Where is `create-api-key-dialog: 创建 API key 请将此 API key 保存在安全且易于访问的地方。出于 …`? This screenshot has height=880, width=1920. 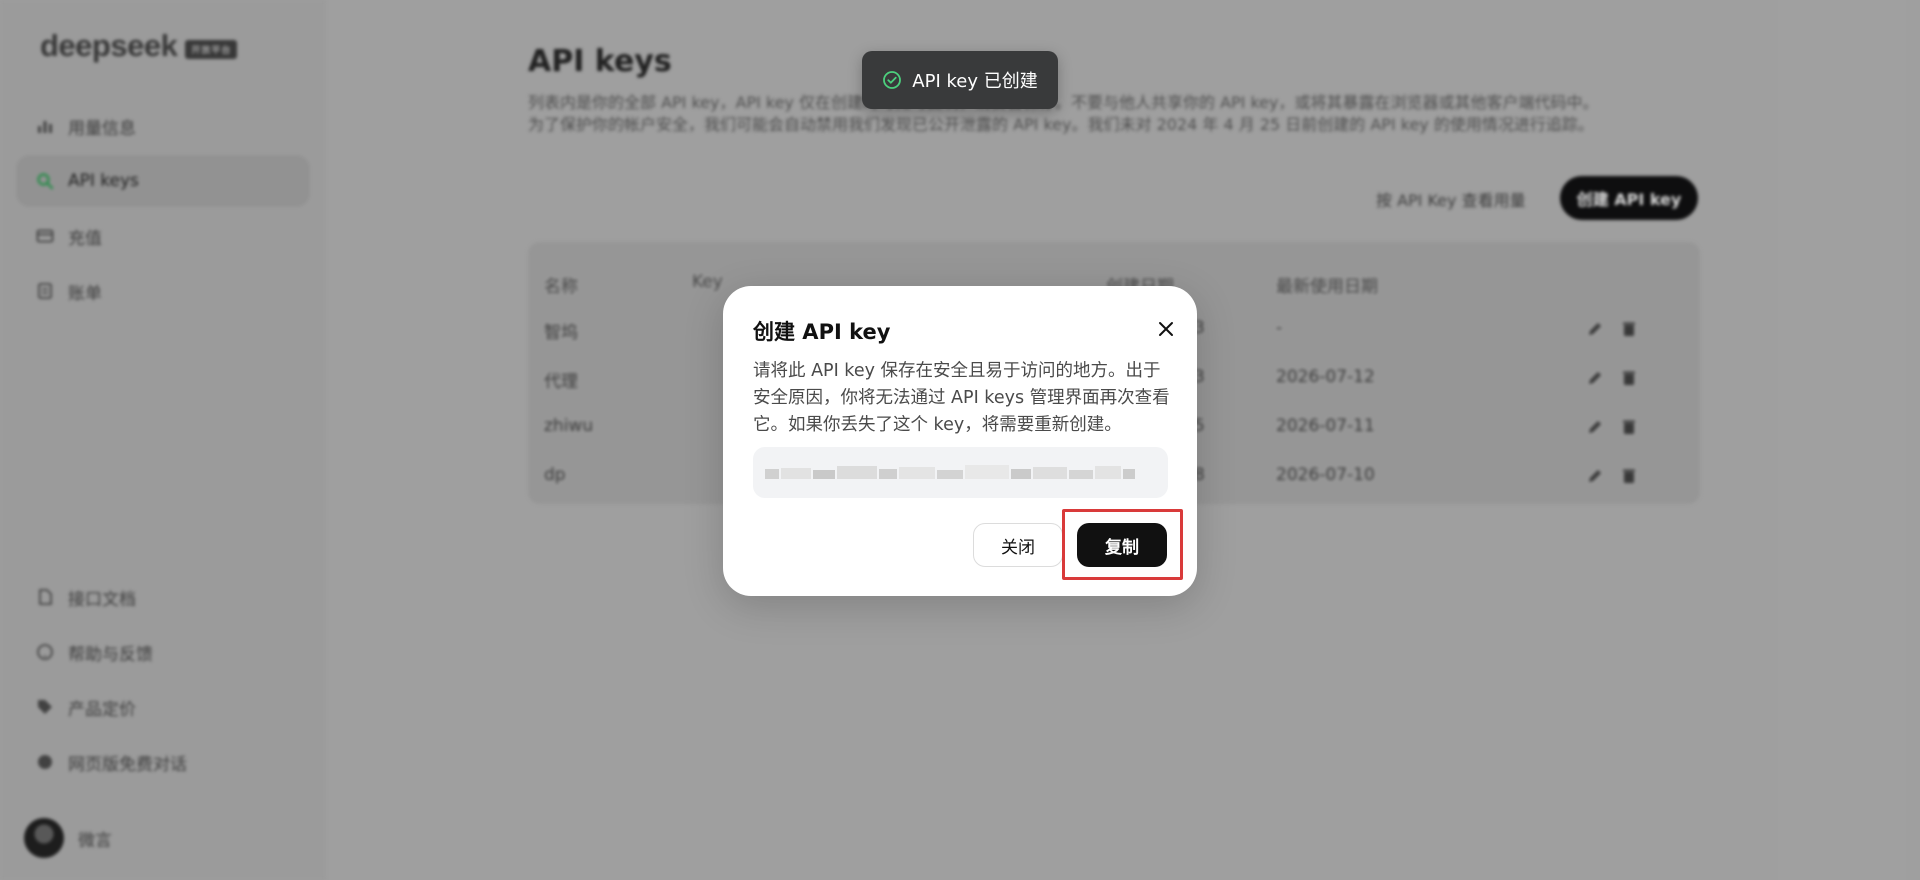 create-api-key-dialog: 创建 API key 请将此 API key 保存在安全且易于访问的地方。出于 … is located at coordinates (960, 441).